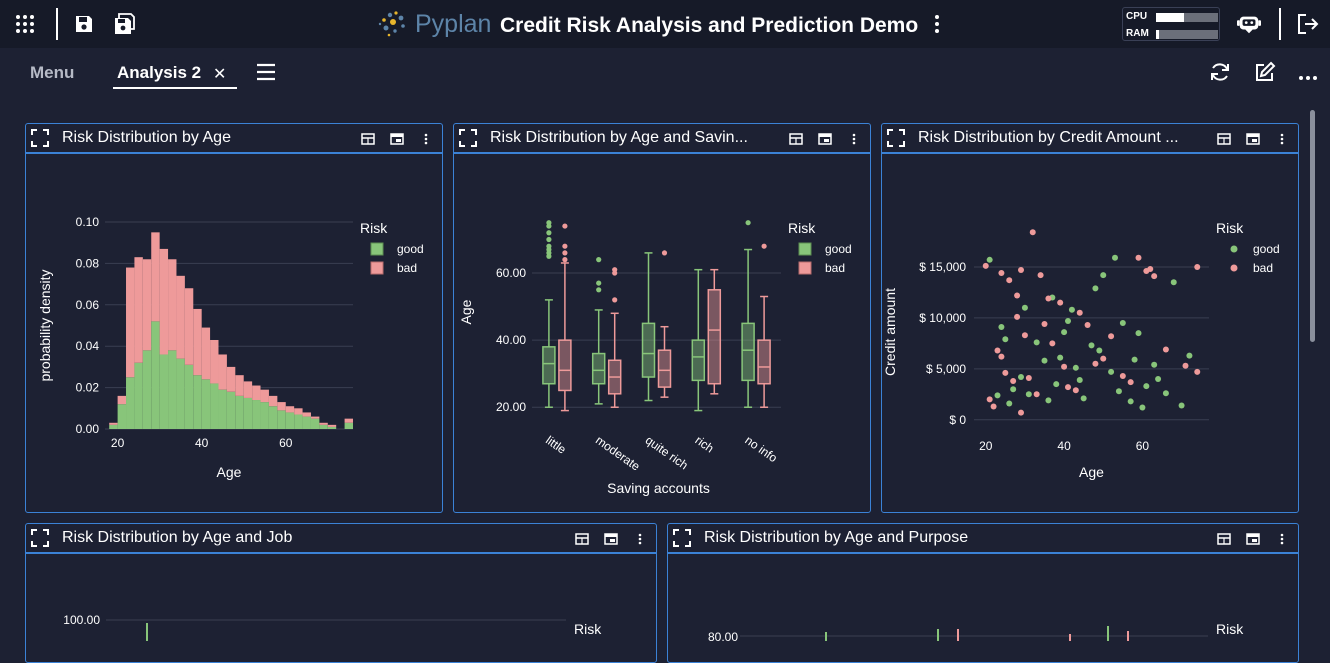  I want to click on tab-menu: Menu, so click(52, 73).